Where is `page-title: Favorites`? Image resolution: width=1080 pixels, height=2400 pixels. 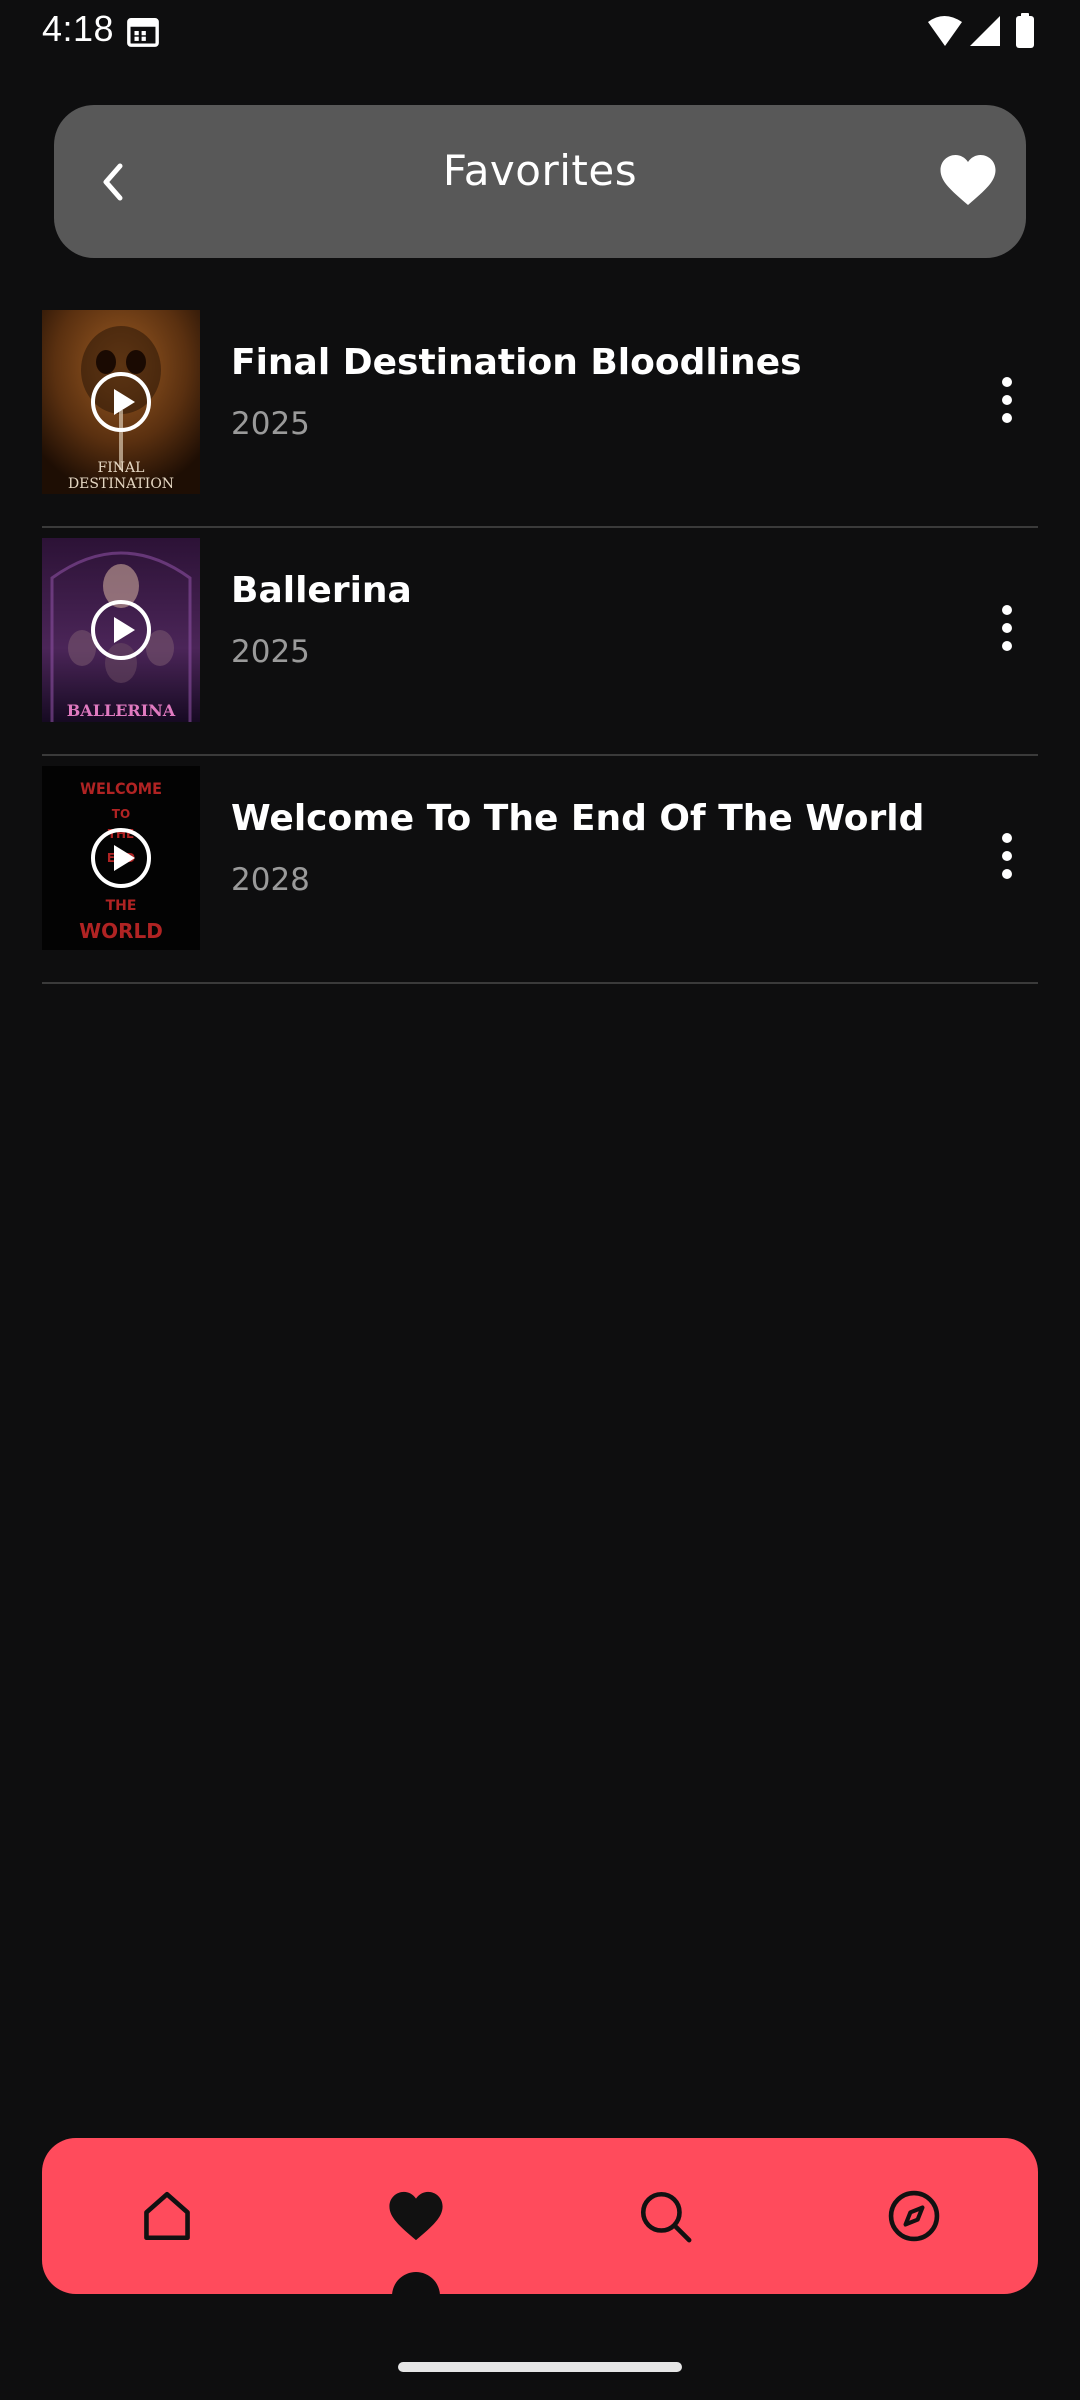
page-title: Favorites is located at coordinates (540, 170).